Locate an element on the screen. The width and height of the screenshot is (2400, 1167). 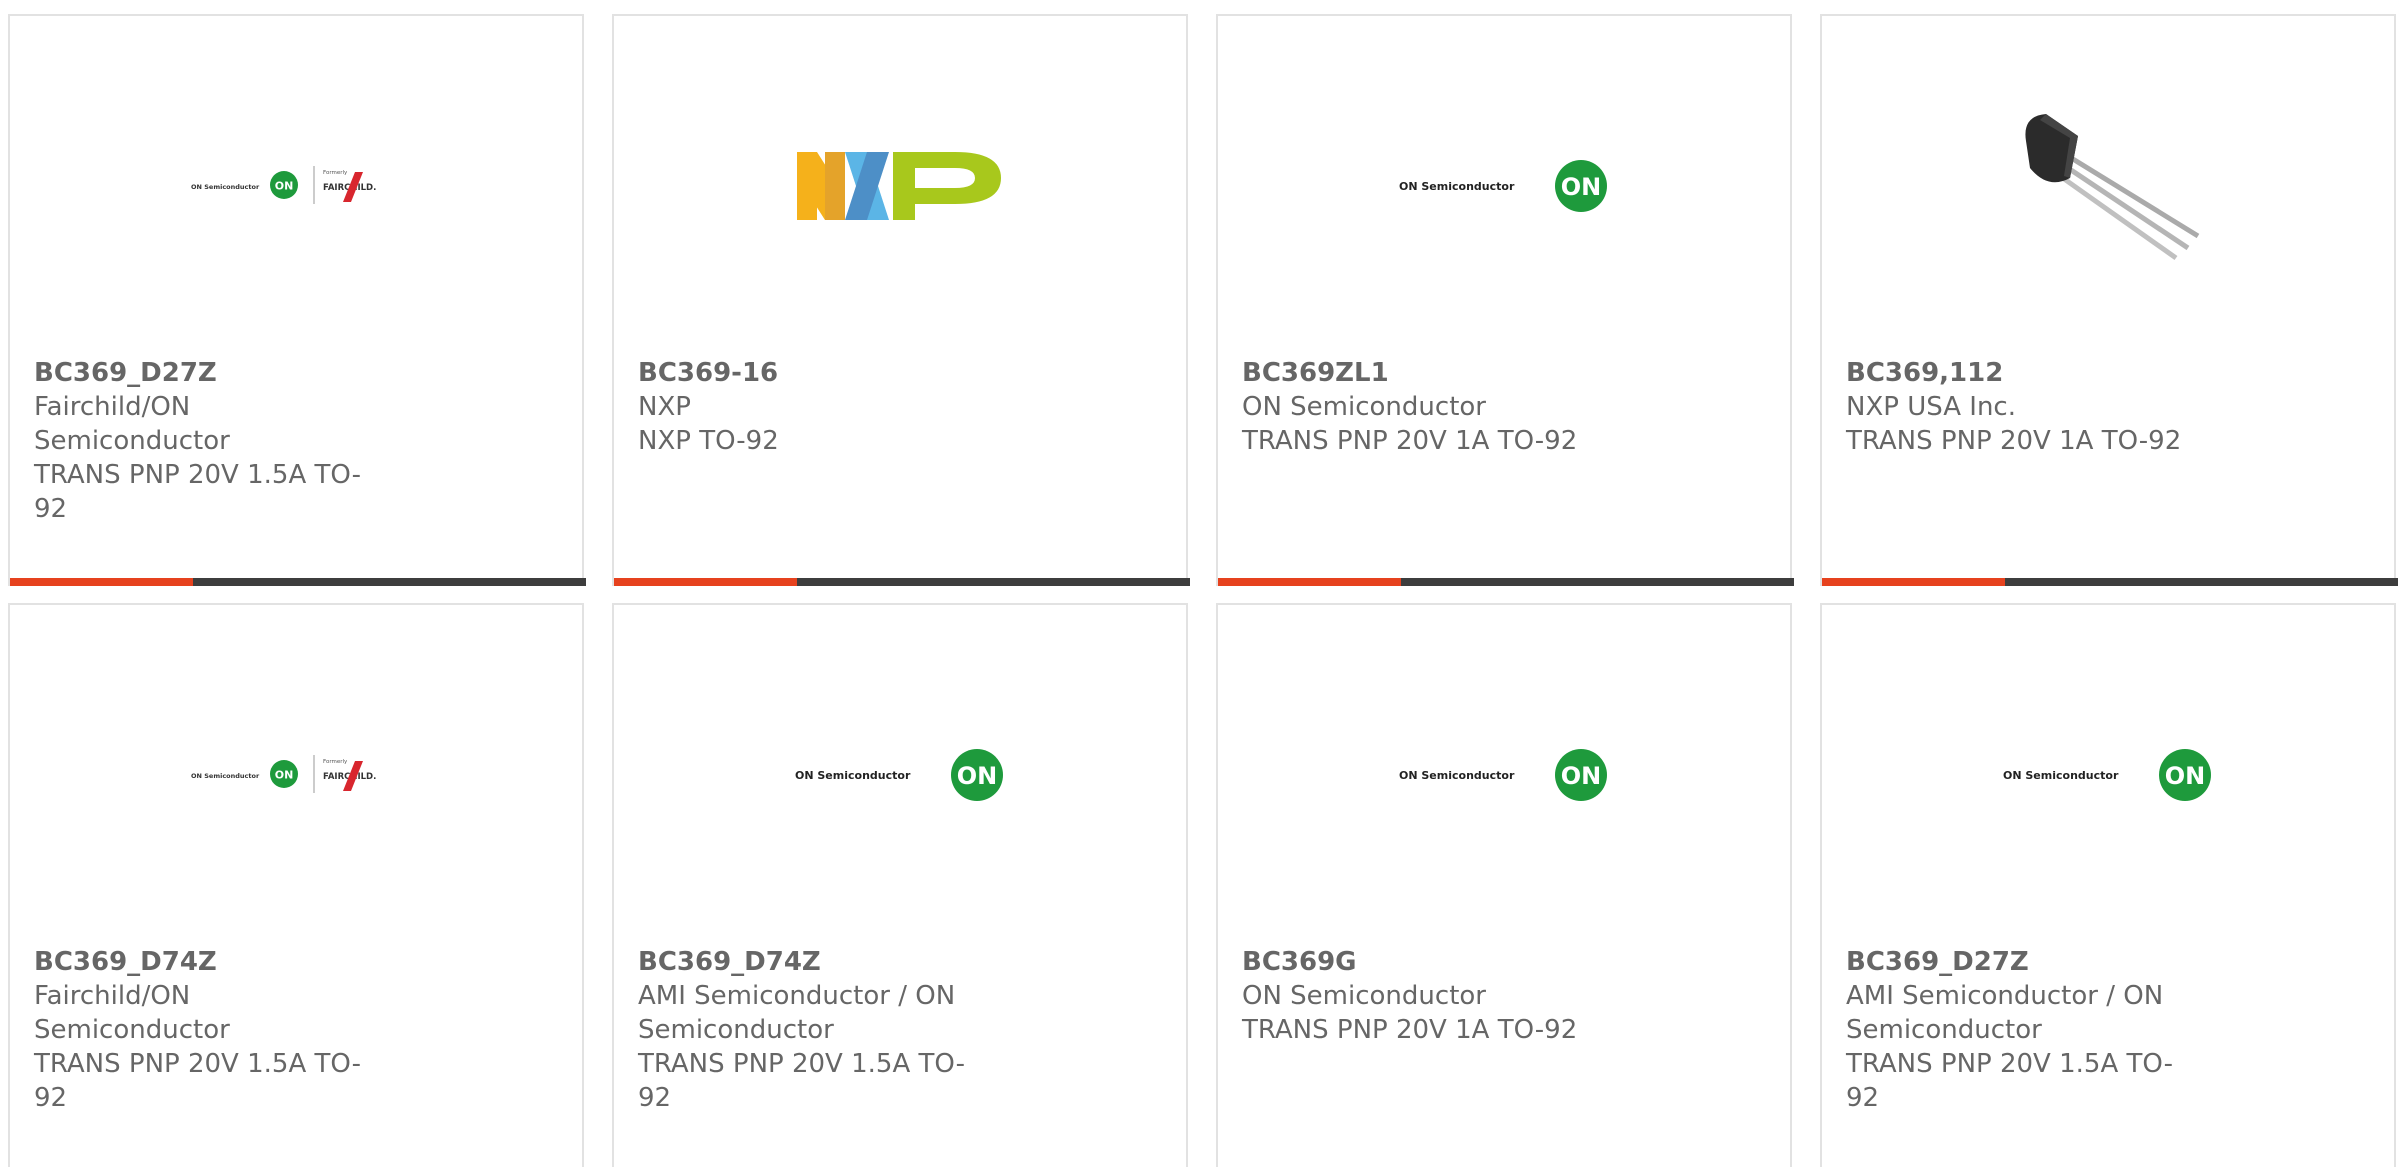
part-number: BC369-16 is located at coordinates (818, 373).